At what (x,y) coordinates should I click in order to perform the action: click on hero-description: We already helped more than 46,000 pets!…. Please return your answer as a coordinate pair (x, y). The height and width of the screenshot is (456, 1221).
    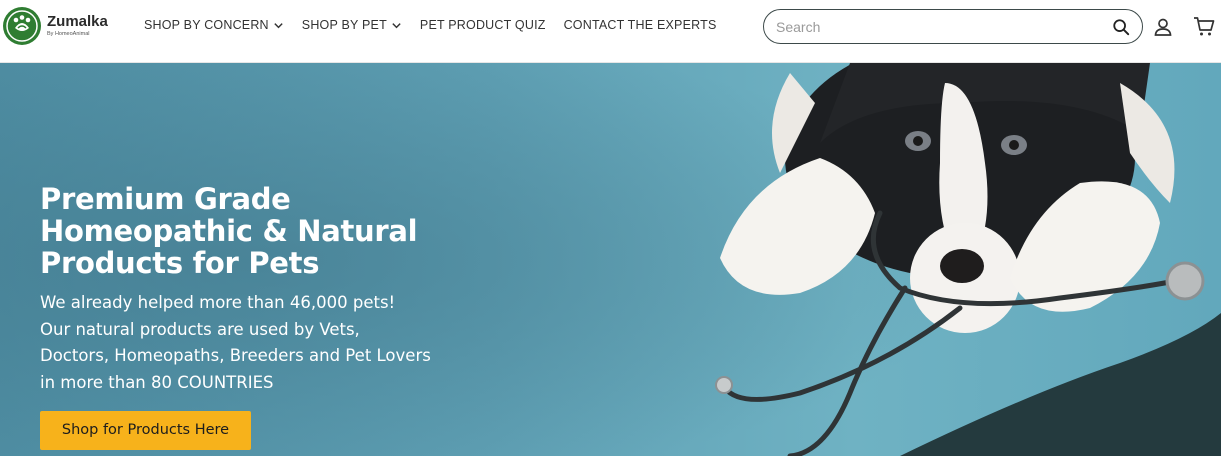
    Looking at the image, I should click on (260, 343).